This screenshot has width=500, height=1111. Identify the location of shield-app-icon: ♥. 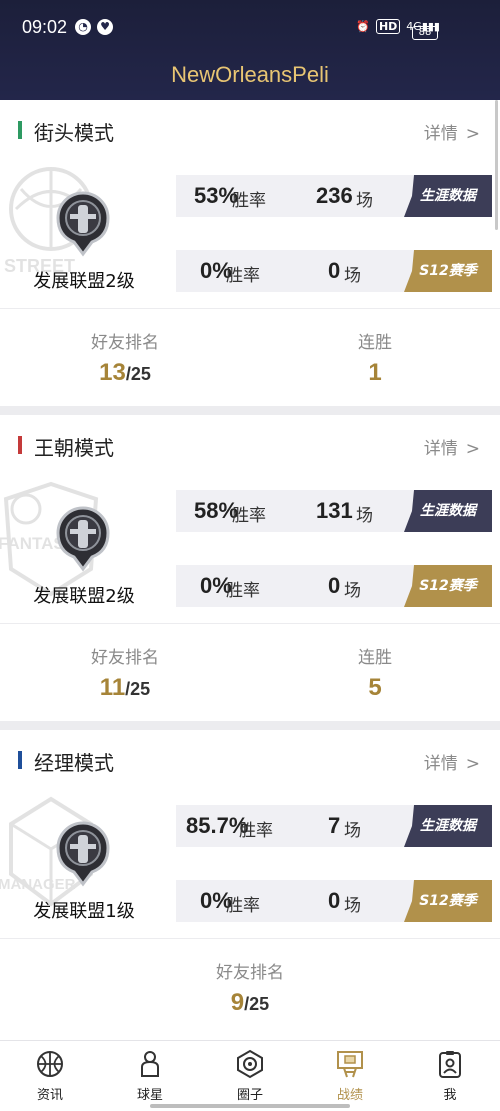
(105, 27).